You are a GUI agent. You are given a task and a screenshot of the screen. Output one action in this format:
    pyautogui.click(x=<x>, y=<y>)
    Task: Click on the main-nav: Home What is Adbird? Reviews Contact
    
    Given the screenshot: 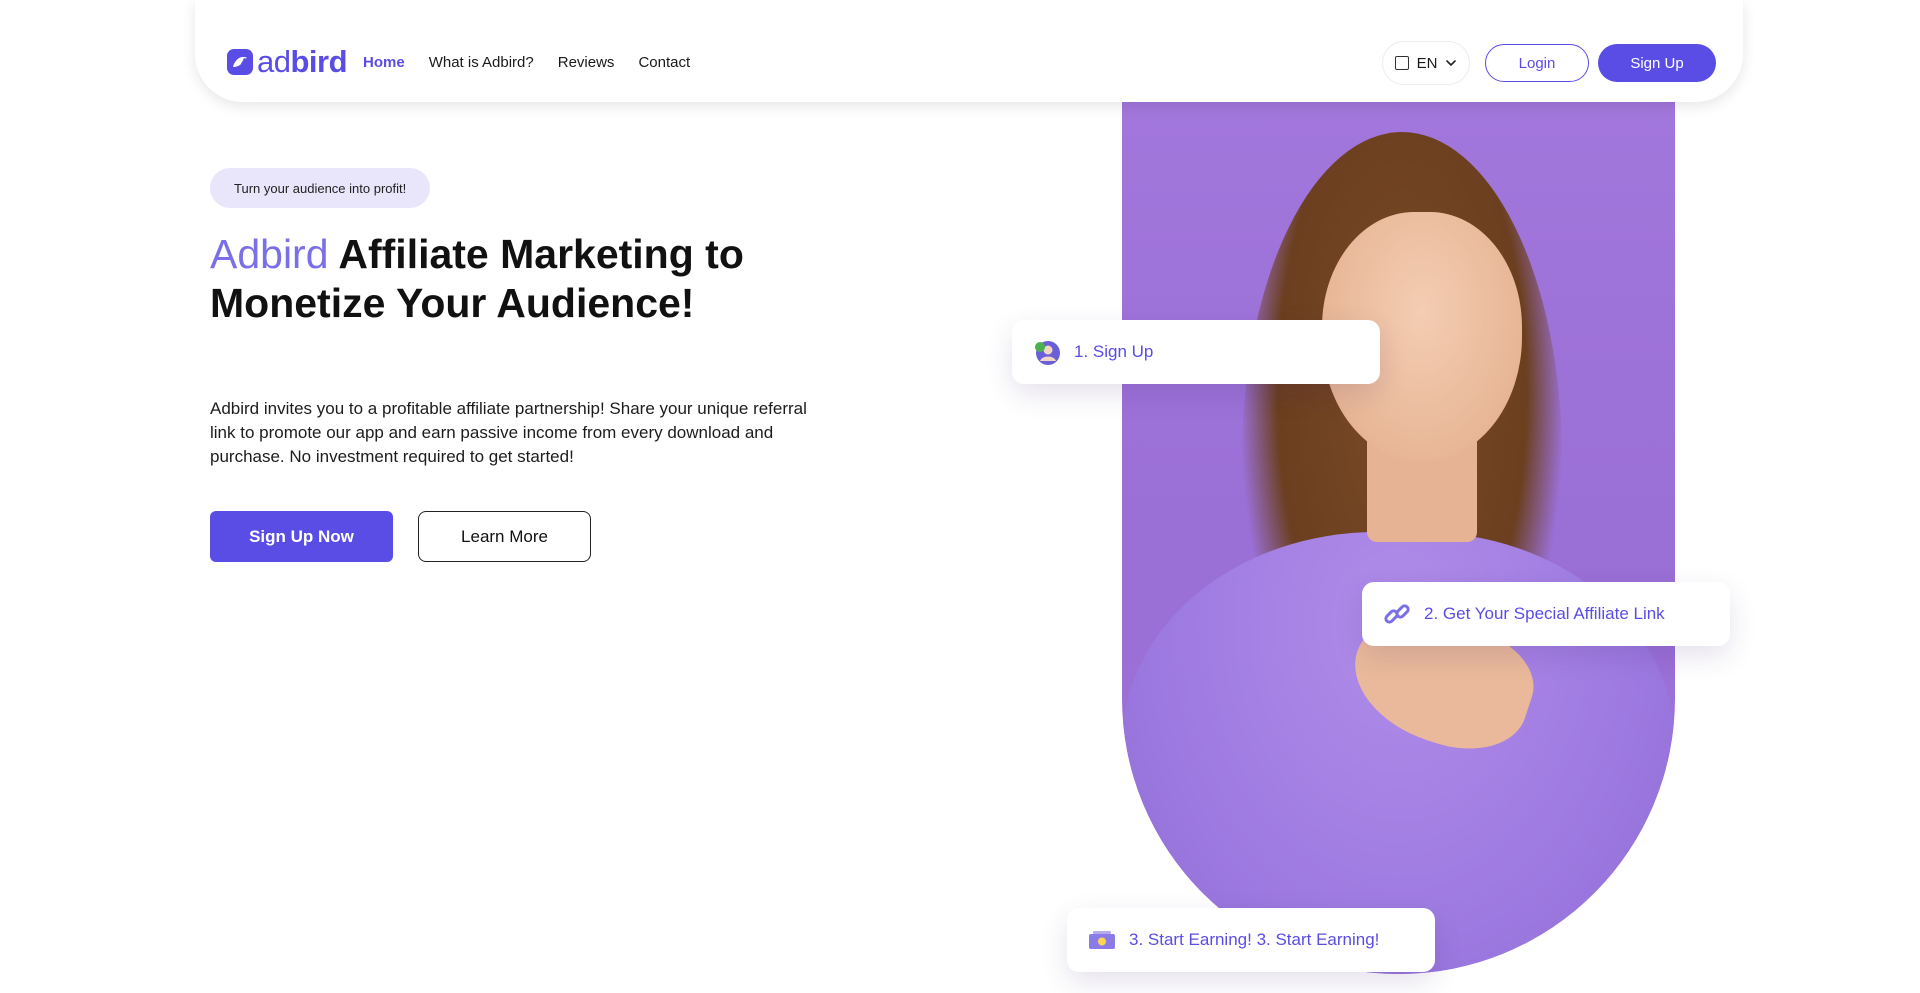 What is the action you would take?
    pyautogui.click(x=538, y=63)
    